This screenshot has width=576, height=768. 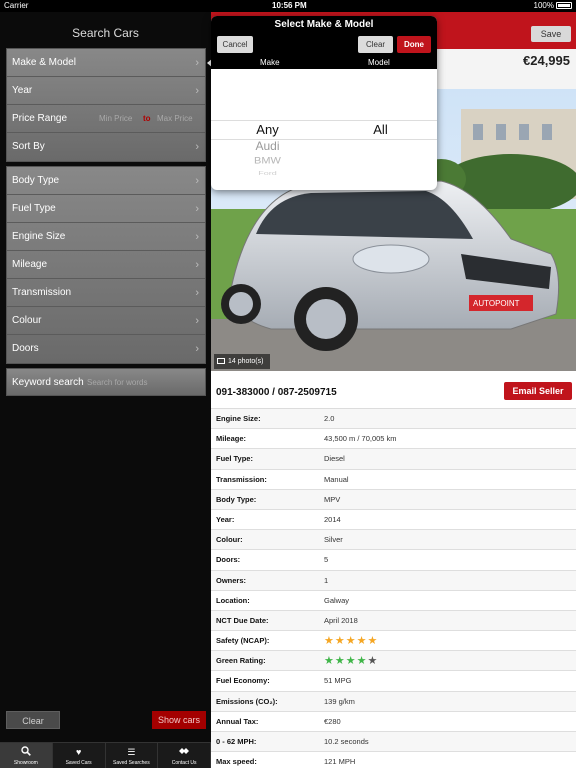 What do you see at coordinates (115, 119) in the screenshot?
I see `min-price-field: Min Price` at bounding box center [115, 119].